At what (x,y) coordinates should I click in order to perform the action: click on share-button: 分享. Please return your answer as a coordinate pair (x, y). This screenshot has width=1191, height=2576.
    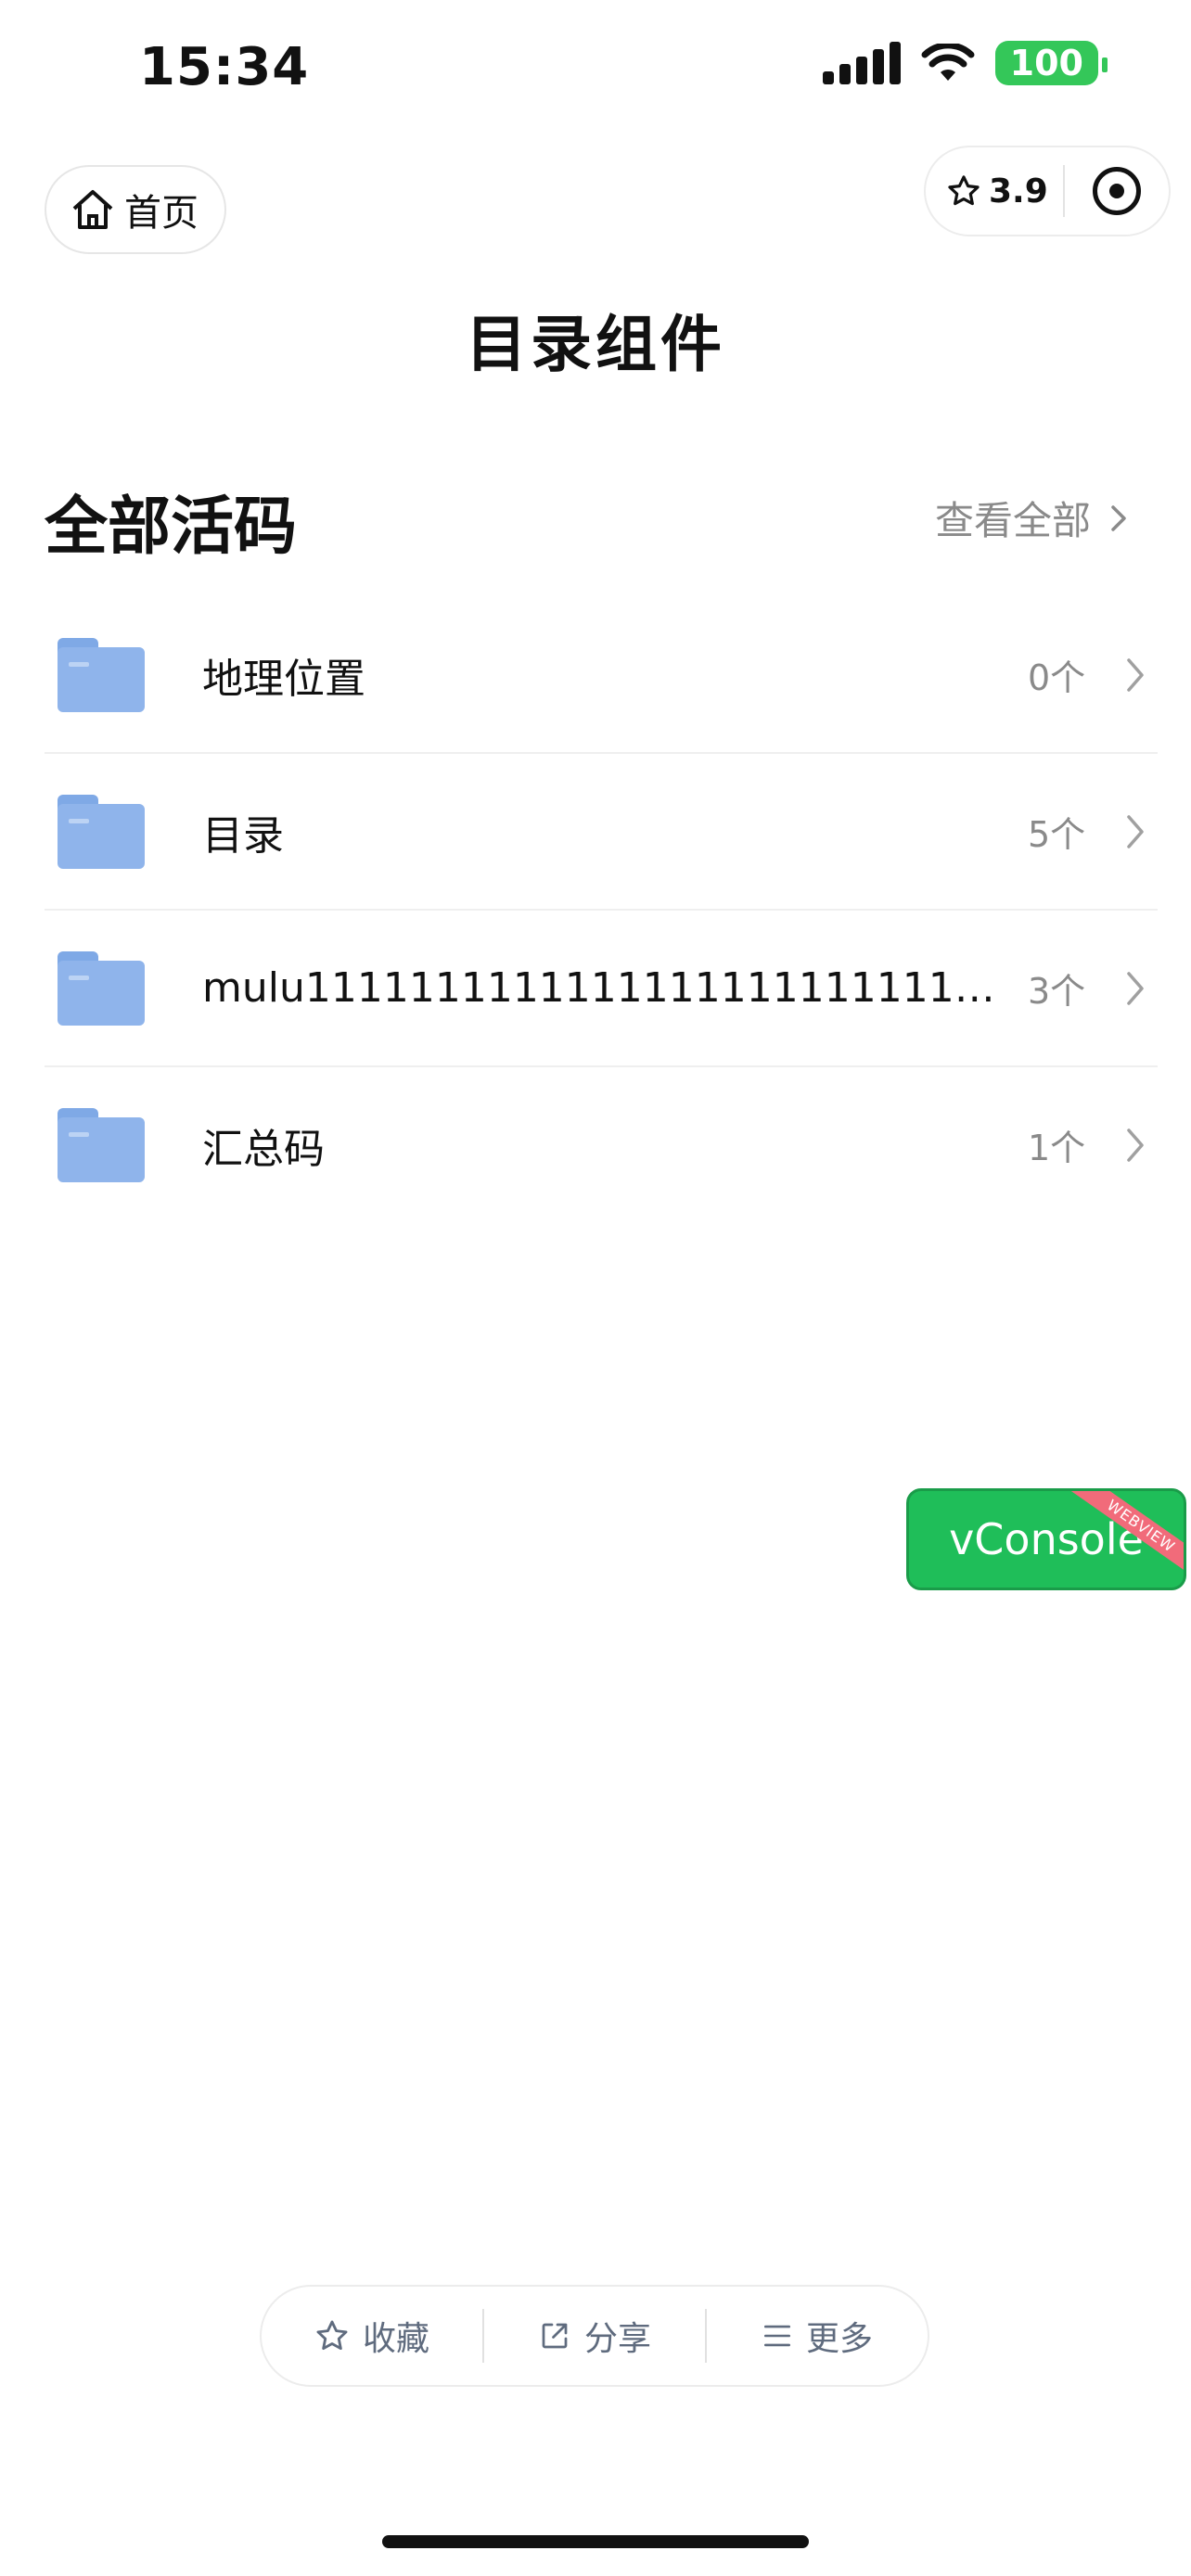
    Looking at the image, I should click on (594, 2336).